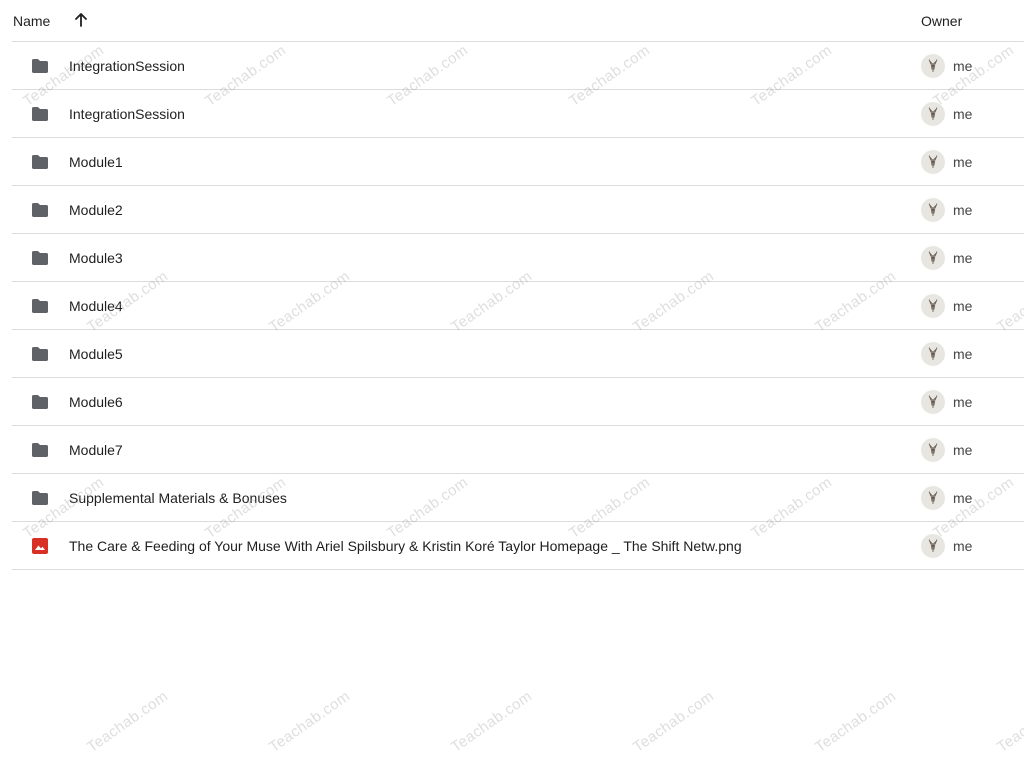  What do you see at coordinates (31, 21) in the screenshot?
I see `column-header-name: Name` at bounding box center [31, 21].